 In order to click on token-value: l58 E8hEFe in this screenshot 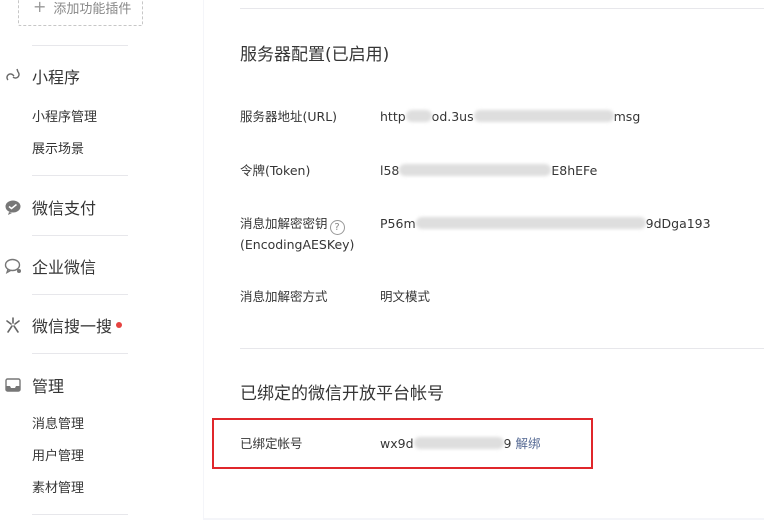, I will do `click(488, 171)`.